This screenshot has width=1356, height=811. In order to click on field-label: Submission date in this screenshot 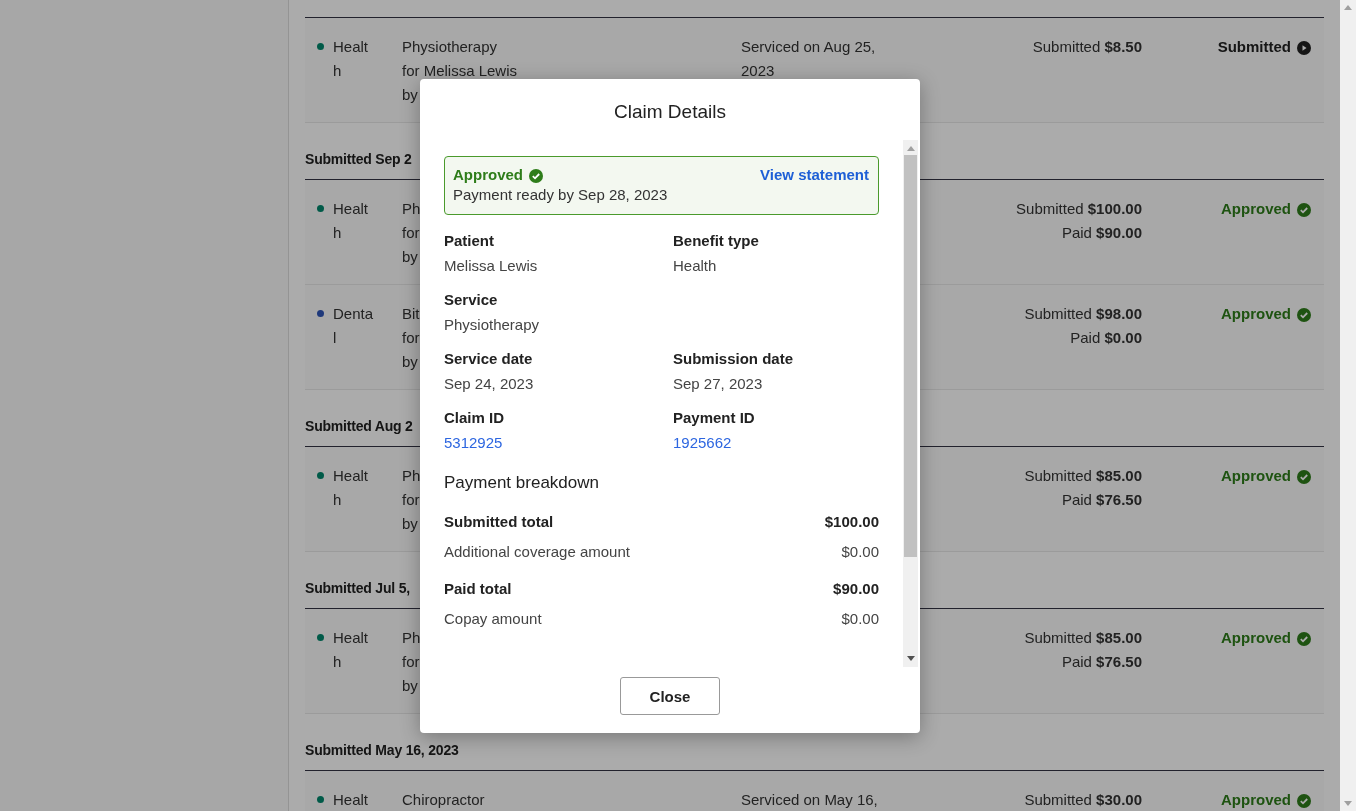, I will do `click(734, 358)`.